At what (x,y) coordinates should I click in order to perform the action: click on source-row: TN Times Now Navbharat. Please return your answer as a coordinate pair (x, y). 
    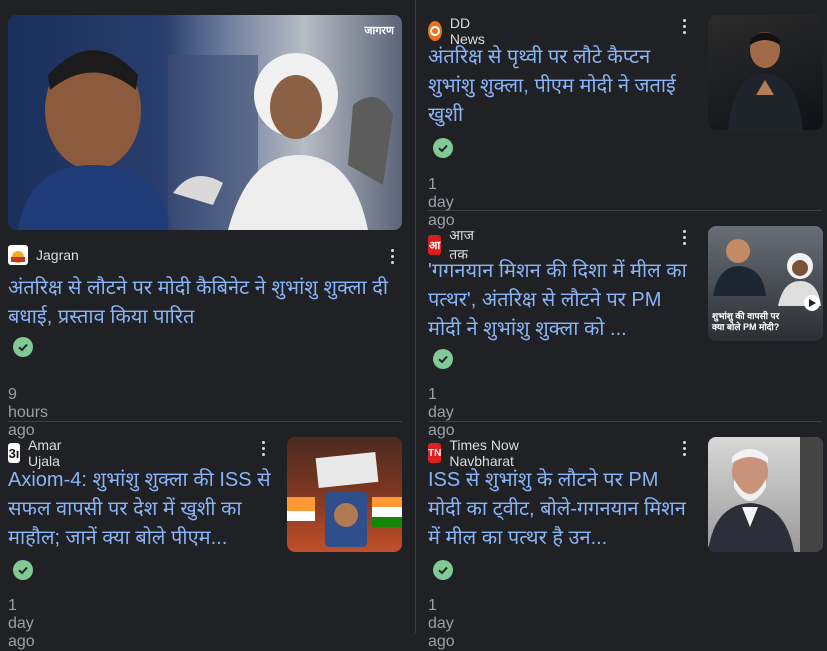
    Looking at the image, I should click on (474, 453).